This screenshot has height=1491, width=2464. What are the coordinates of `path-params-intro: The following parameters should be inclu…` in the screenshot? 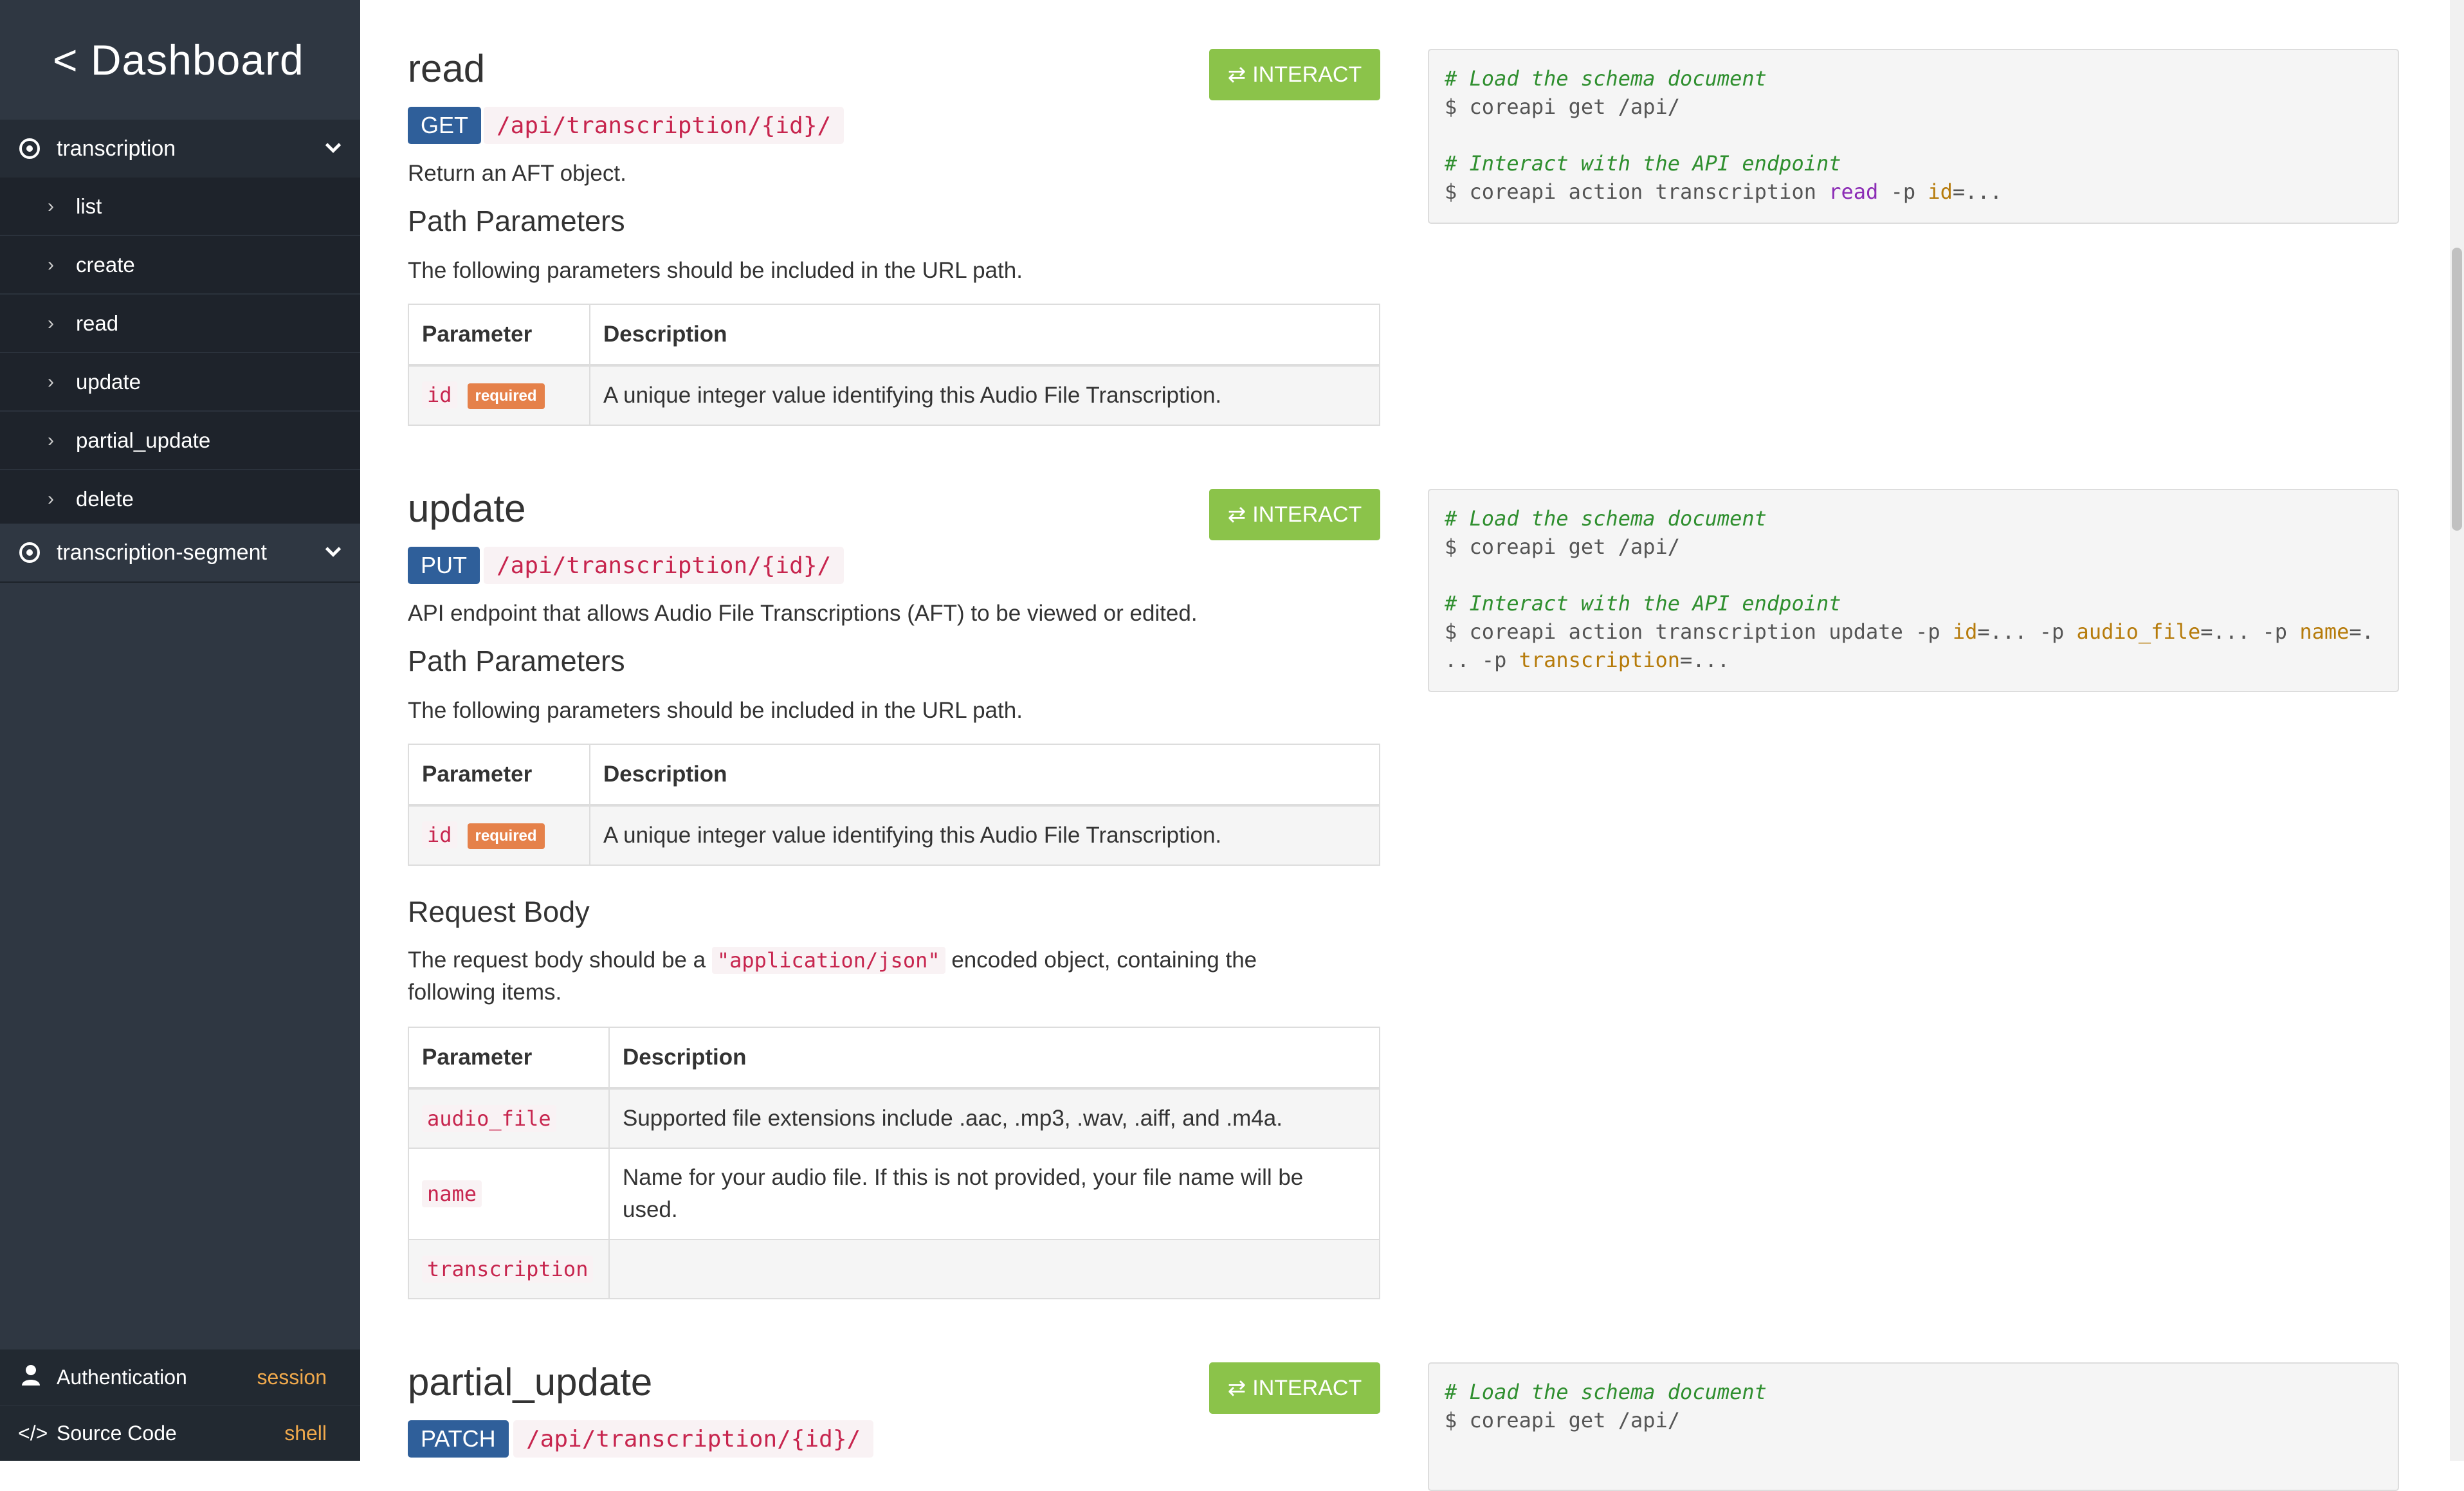 It's located at (716, 710).